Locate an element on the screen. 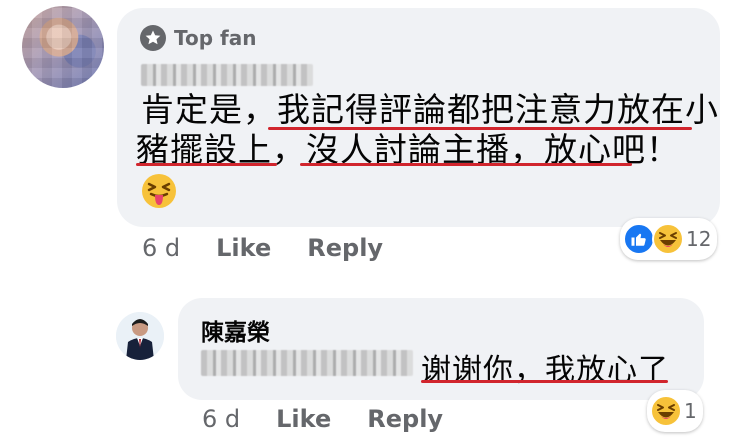 Image resolution: width=750 pixels, height=443 pixels. reply-author-name: 陳嘉榮 is located at coordinates (235, 330).